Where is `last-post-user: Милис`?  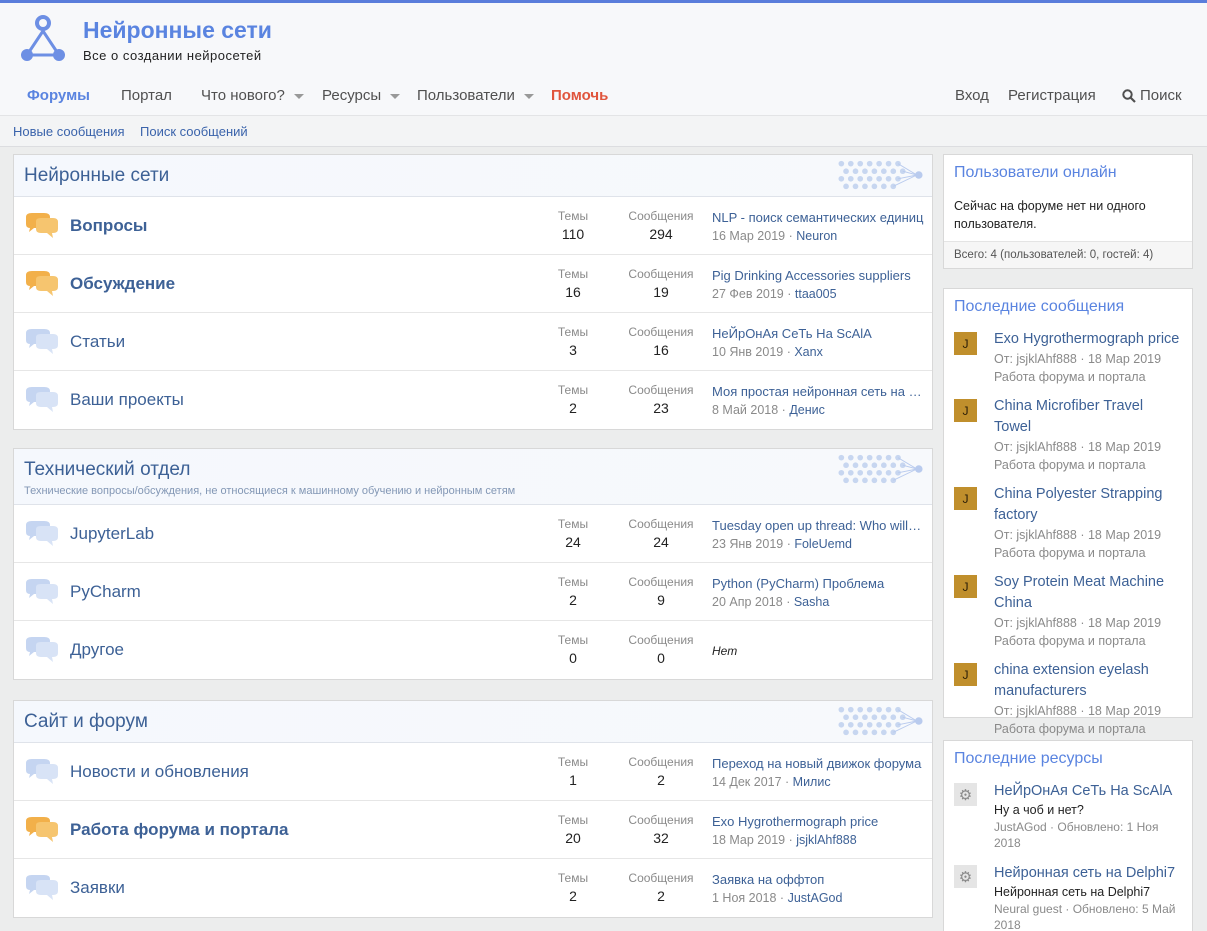
last-post-user: Милис is located at coordinates (812, 782).